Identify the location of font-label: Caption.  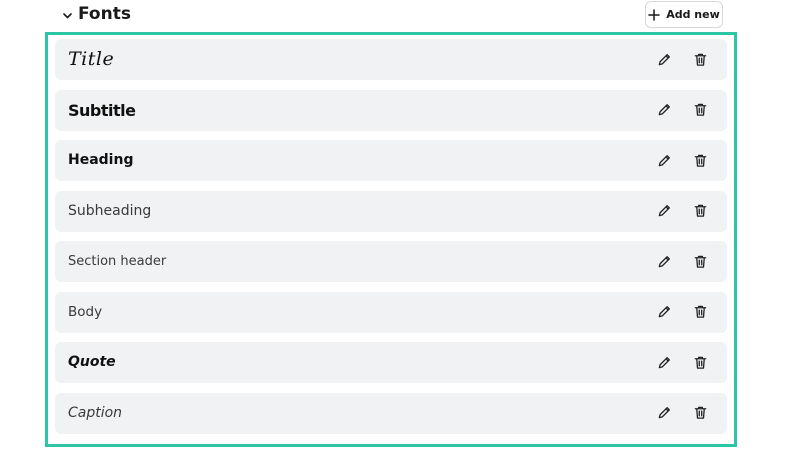
(95, 412).